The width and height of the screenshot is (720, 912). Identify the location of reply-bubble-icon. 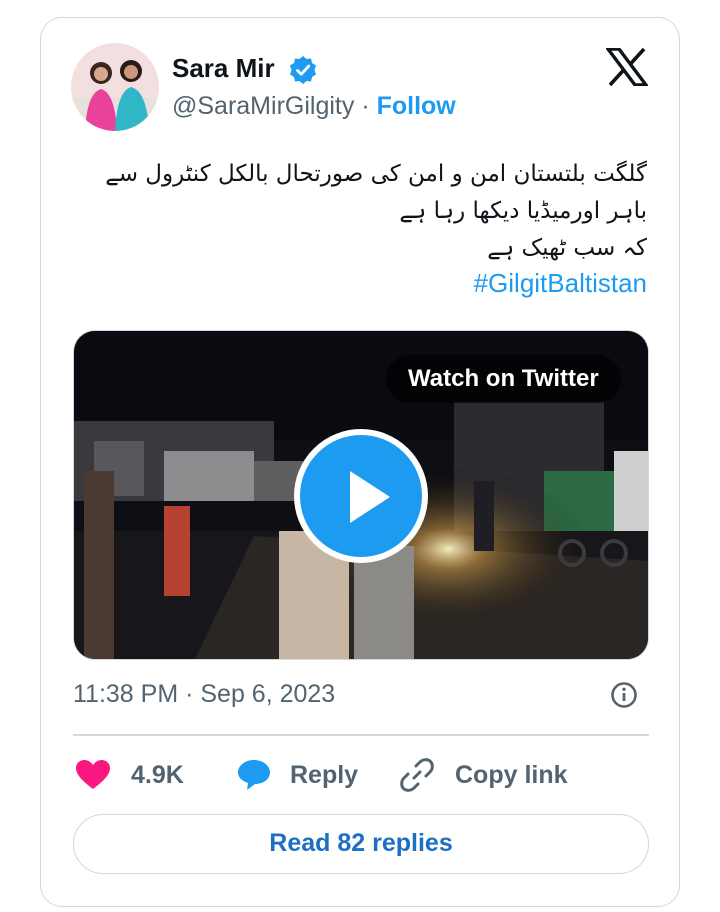
(254, 775).